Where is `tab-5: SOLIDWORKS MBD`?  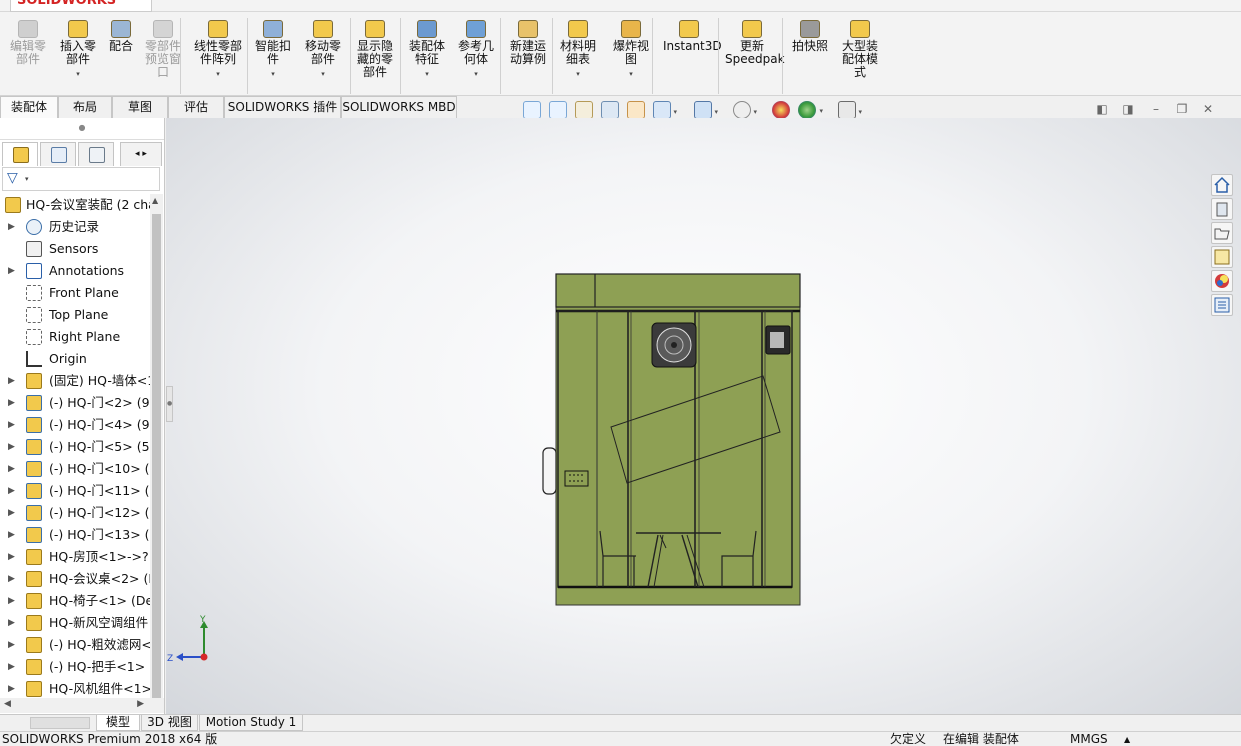
tab-5: SOLIDWORKS MBD is located at coordinates (399, 107).